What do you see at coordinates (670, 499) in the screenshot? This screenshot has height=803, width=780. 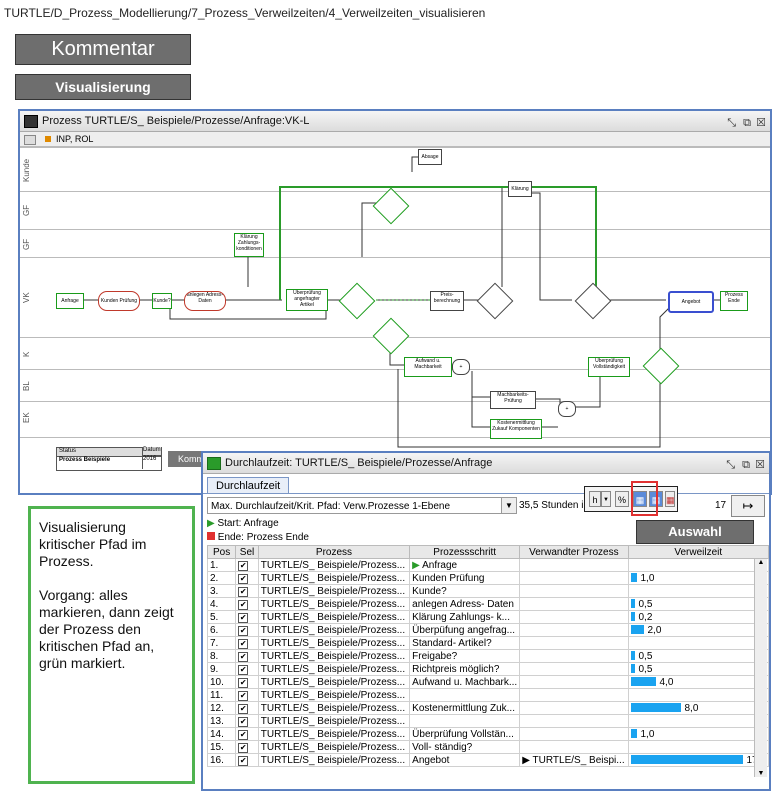 I see `reset-icon: ▦` at bounding box center [670, 499].